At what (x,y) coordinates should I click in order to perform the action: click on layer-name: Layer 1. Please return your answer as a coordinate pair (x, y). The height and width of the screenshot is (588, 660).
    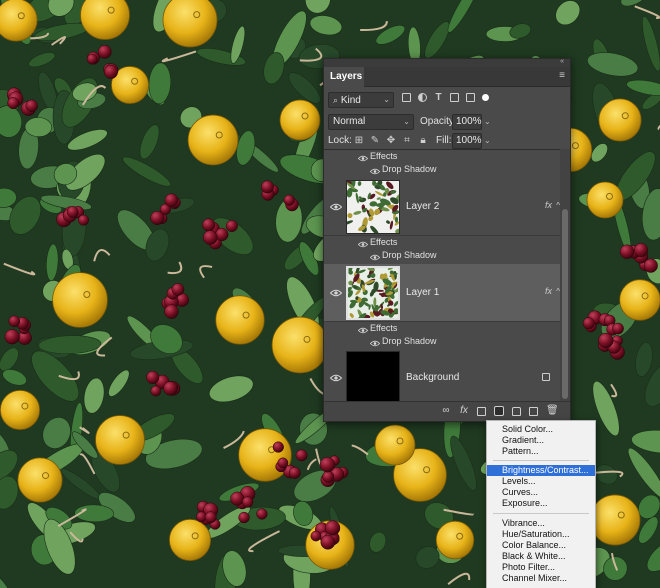
    Looking at the image, I should click on (422, 293).